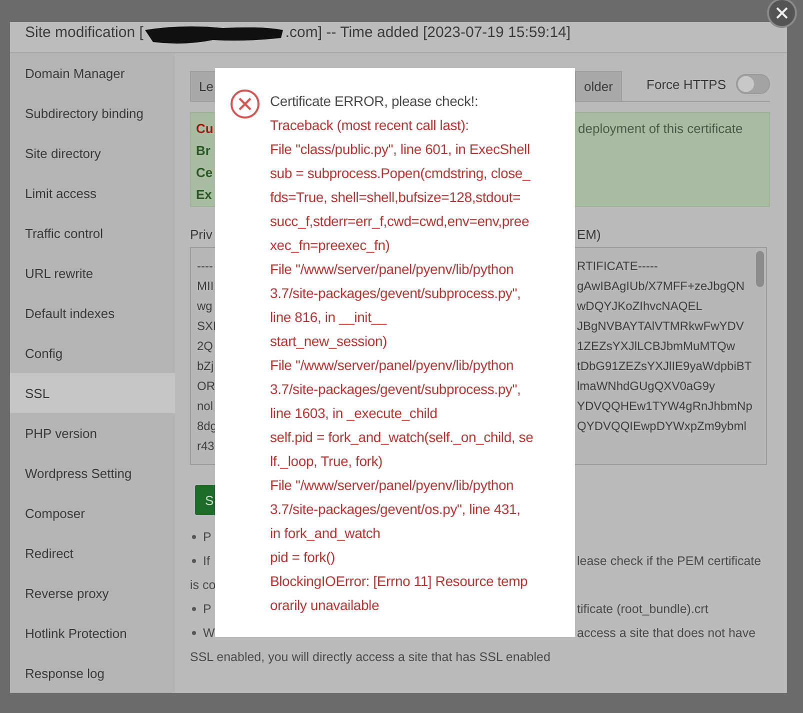 The width and height of the screenshot is (803, 713). Describe the element at coordinates (396, 509) in the screenshot. I see `error-trace-line: 3.7/site-packages/gevent/os.py", line 431,` at that location.